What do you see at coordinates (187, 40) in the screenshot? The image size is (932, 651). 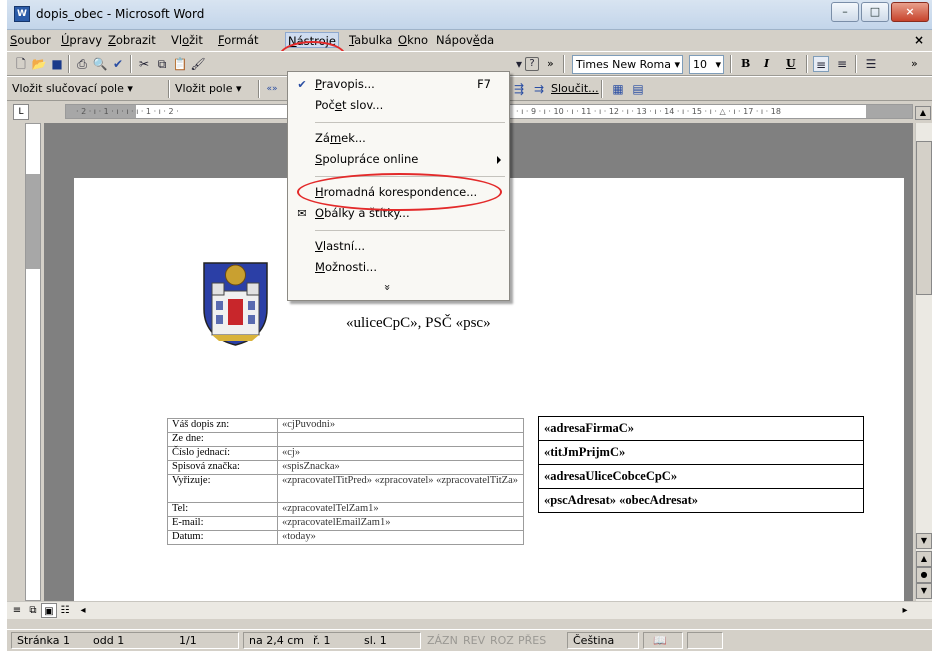 I see `menu-insert: Vložit` at bounding box center [187, 40].